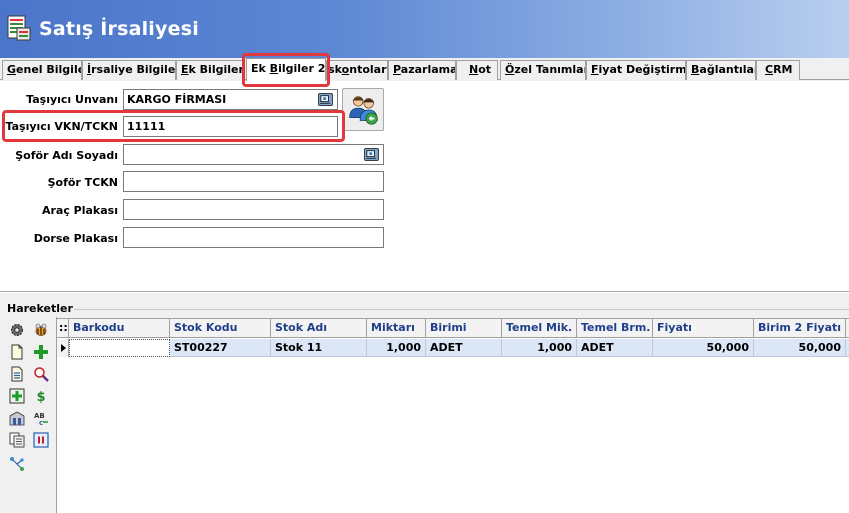 The image size is (849, 513). I want to click on cell-stok-adi: Stok 11, so click(319, 348).